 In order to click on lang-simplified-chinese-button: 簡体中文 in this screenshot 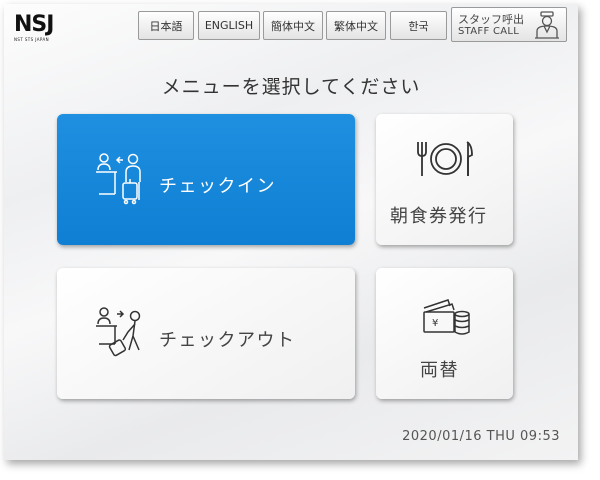, I will do `click(293, 25)`.